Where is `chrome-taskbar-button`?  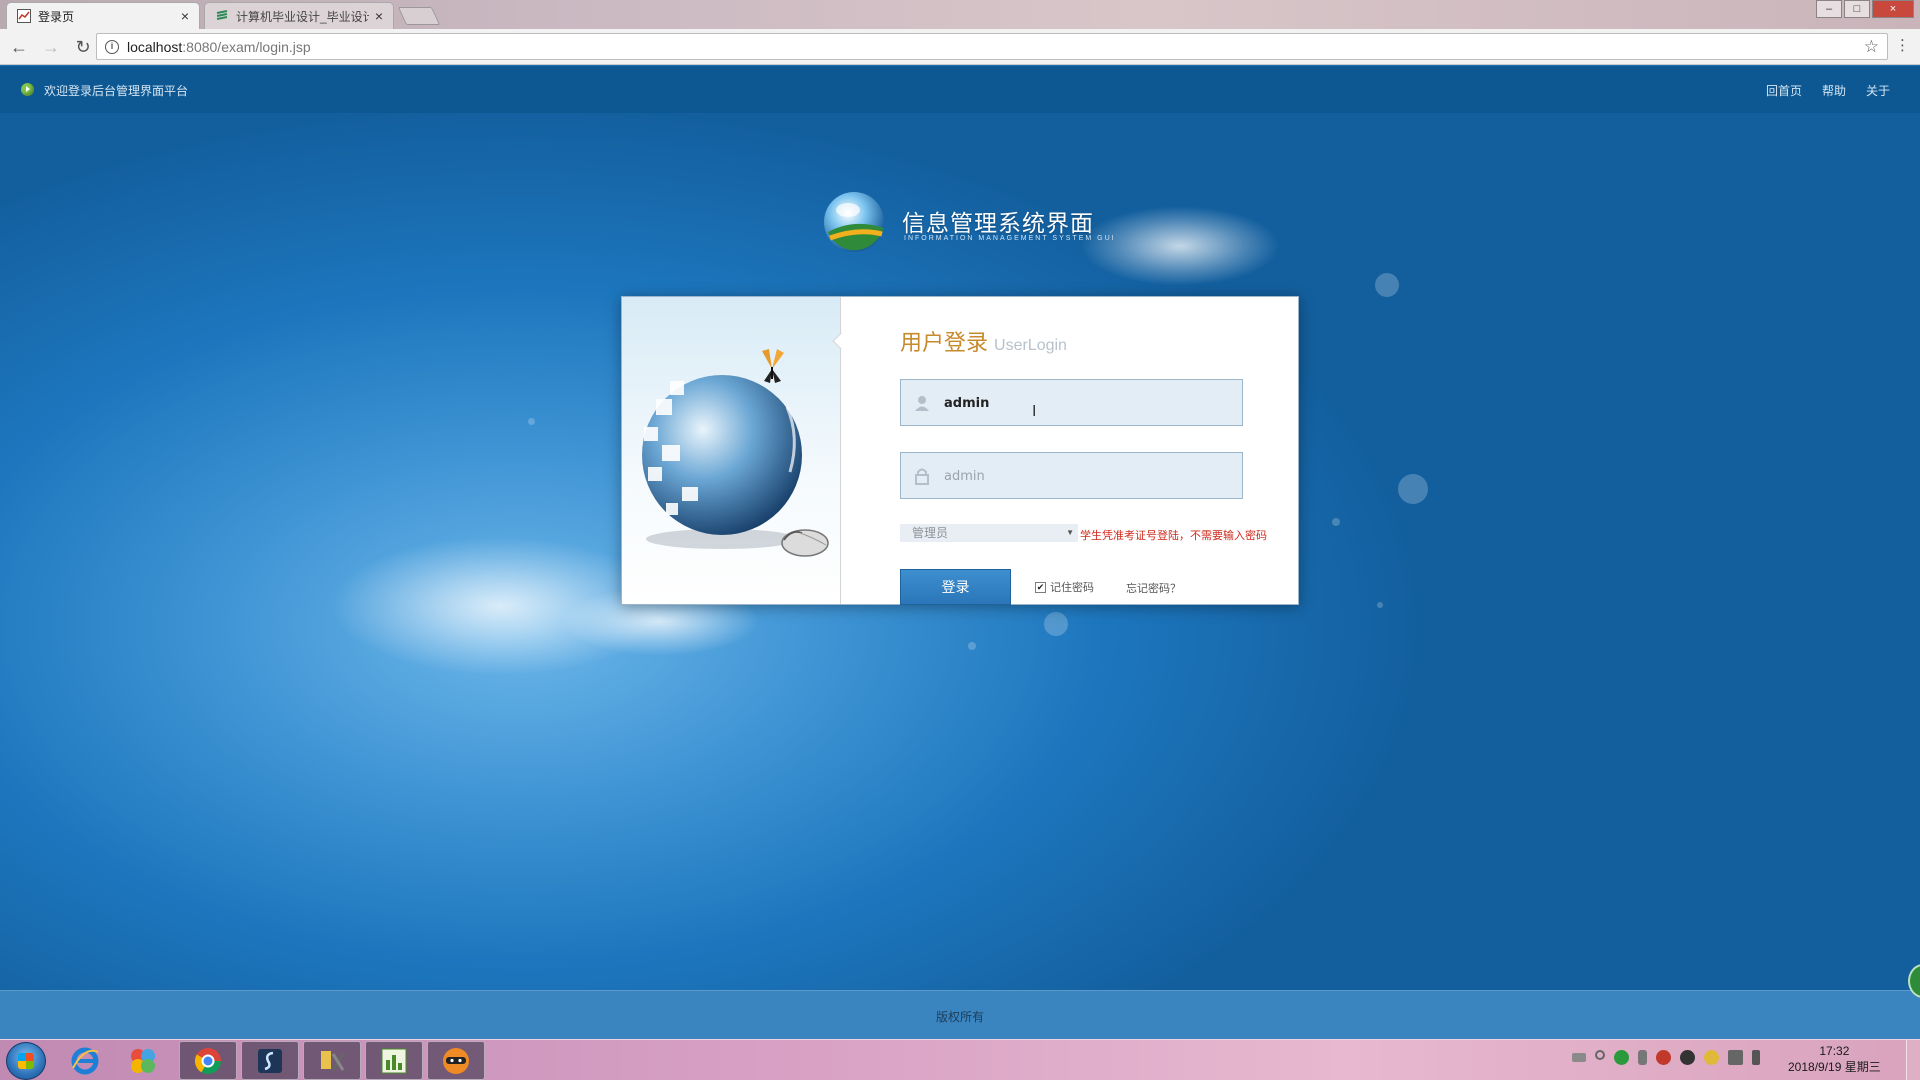 chrome-taskbar-button is located at coordinates (208, 1060).